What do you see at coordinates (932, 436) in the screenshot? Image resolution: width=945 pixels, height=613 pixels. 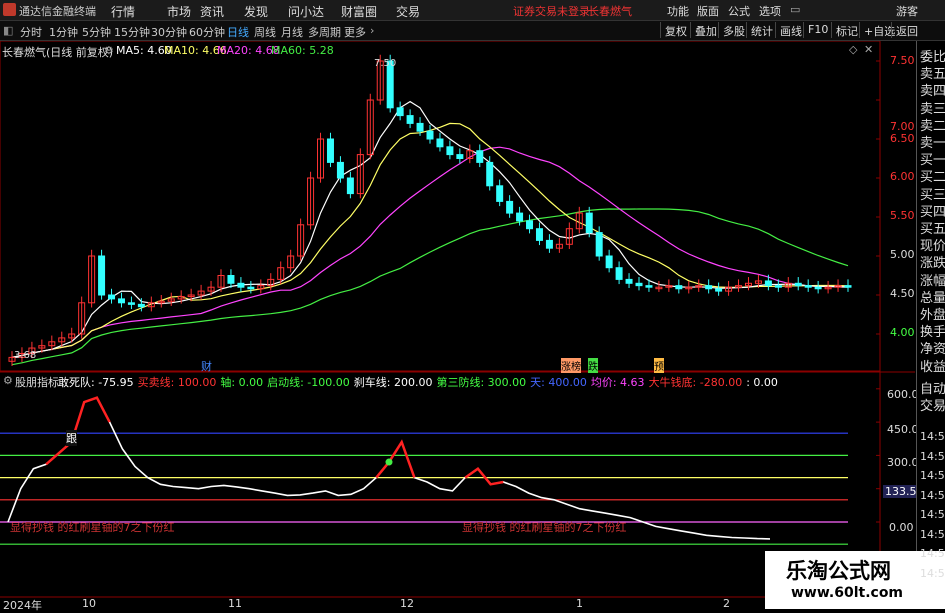 I see `trade-time-0: 14:56` at bounding box center [932, 436].